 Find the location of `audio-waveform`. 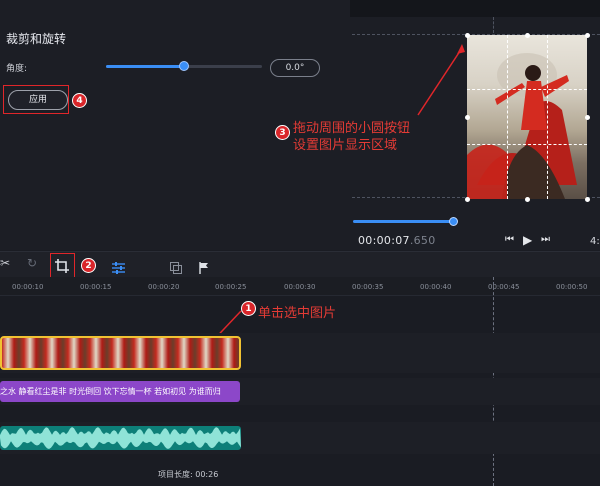

audio-waveform is located at coordinates (120, 438).